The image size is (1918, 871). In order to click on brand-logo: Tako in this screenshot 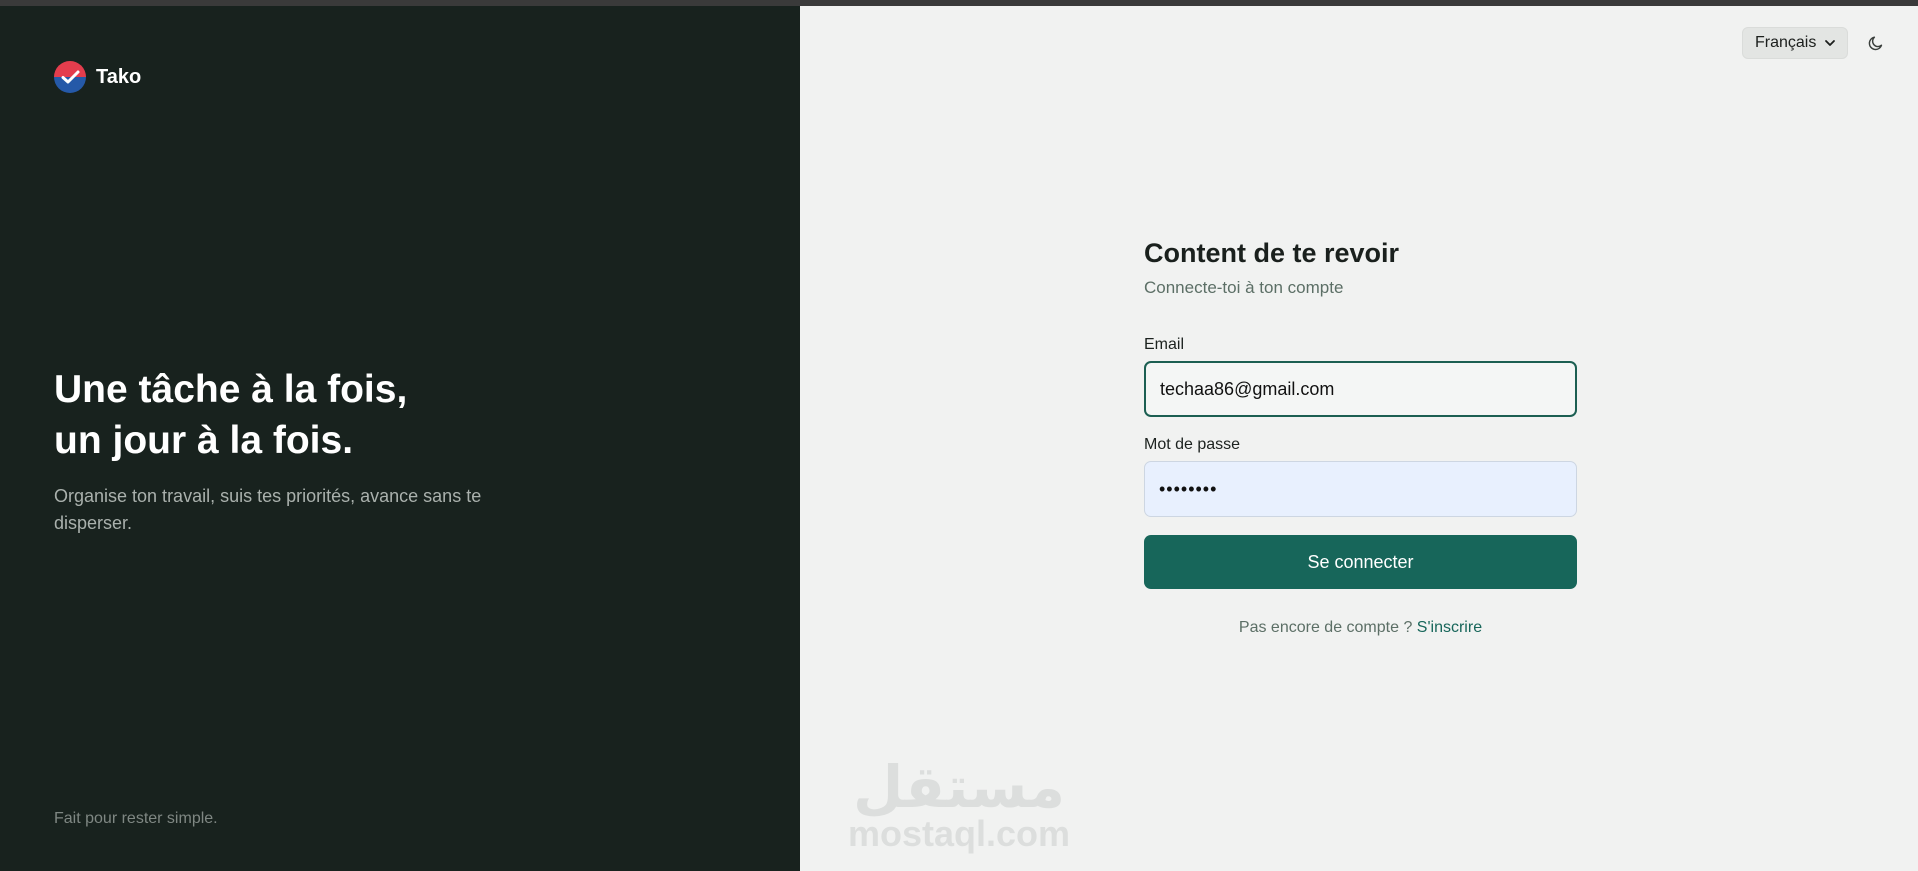, I will do `click(97, 77)`.